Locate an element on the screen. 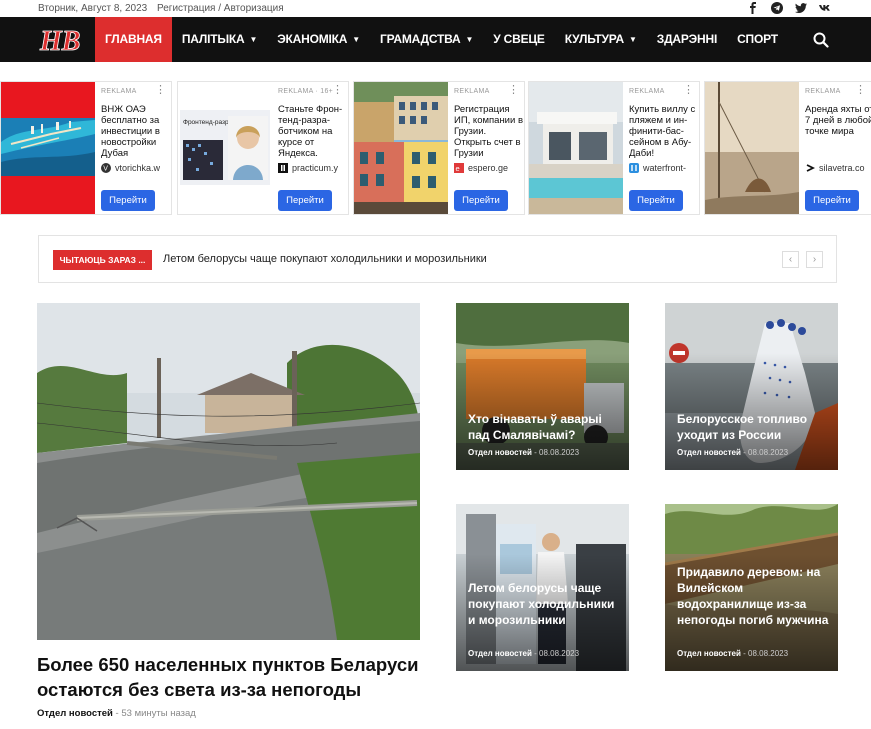 This screenshot has height=729, width=871. login-register-link: Регистрация / Авторизация is located at coordinates (220, 8).